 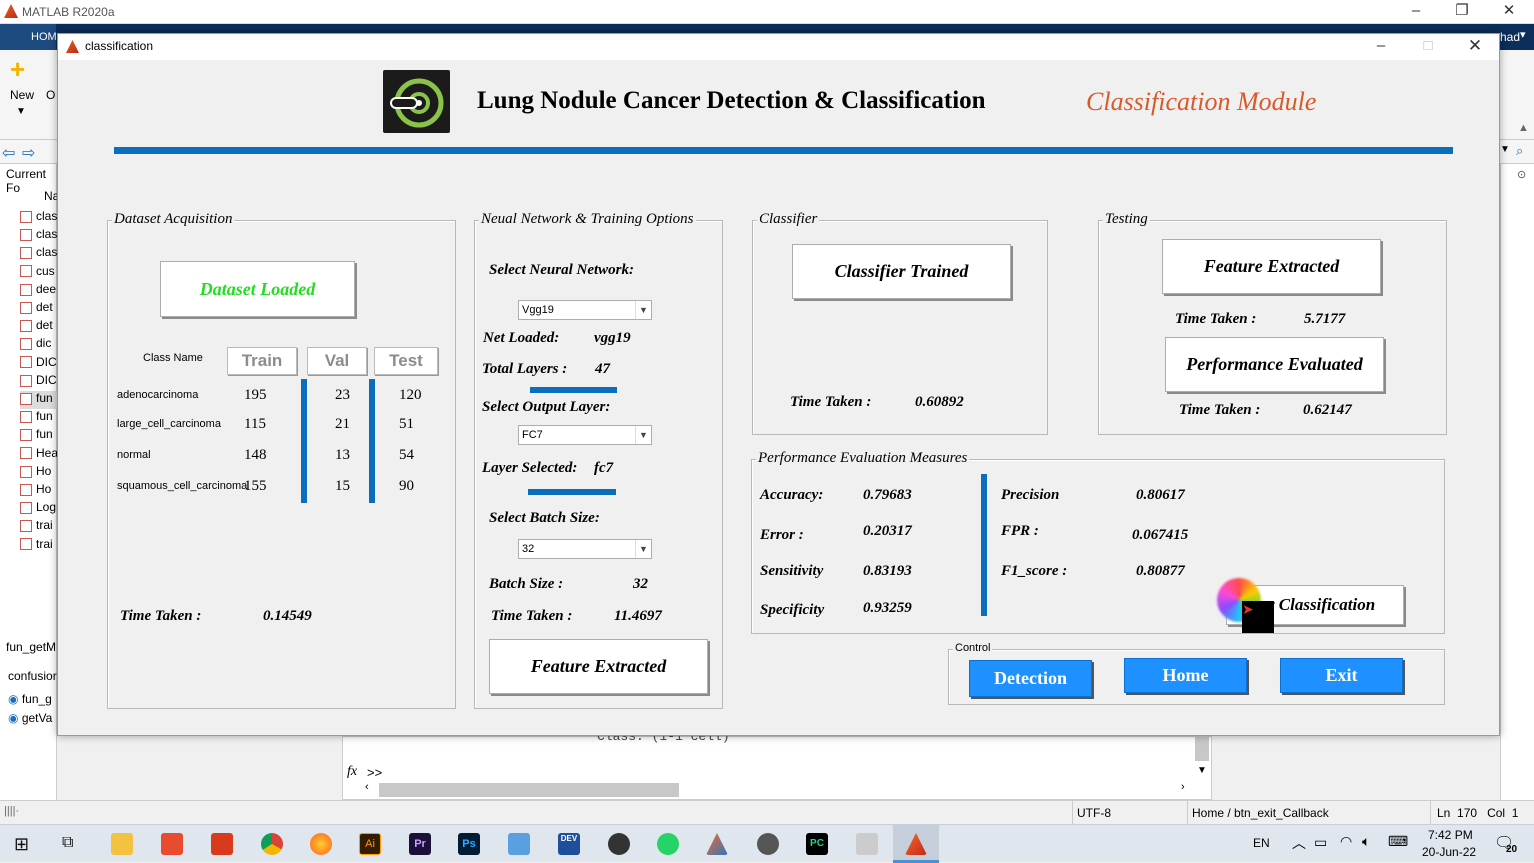 I want to click on fpr-label: FPR :, so click(x=1020, y=531).